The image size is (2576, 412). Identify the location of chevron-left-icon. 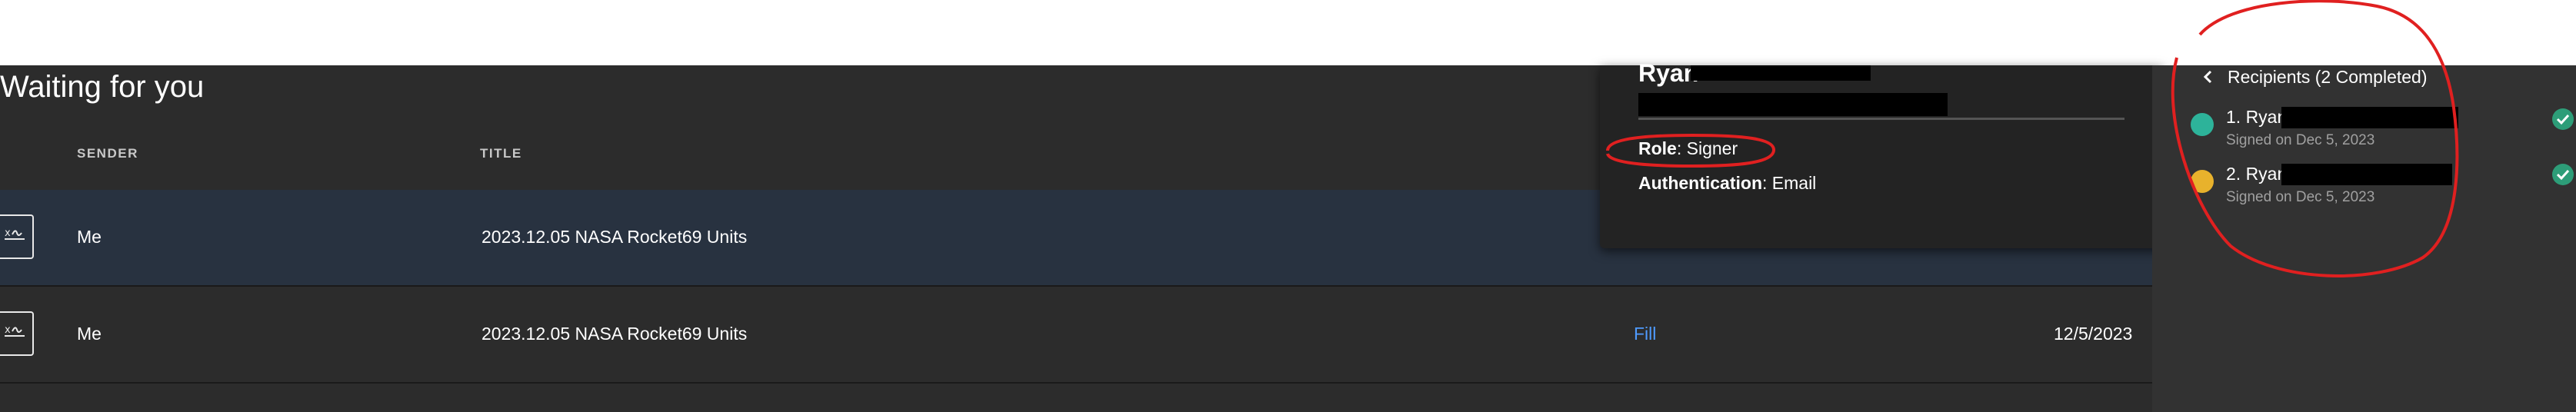
(2208, 77).